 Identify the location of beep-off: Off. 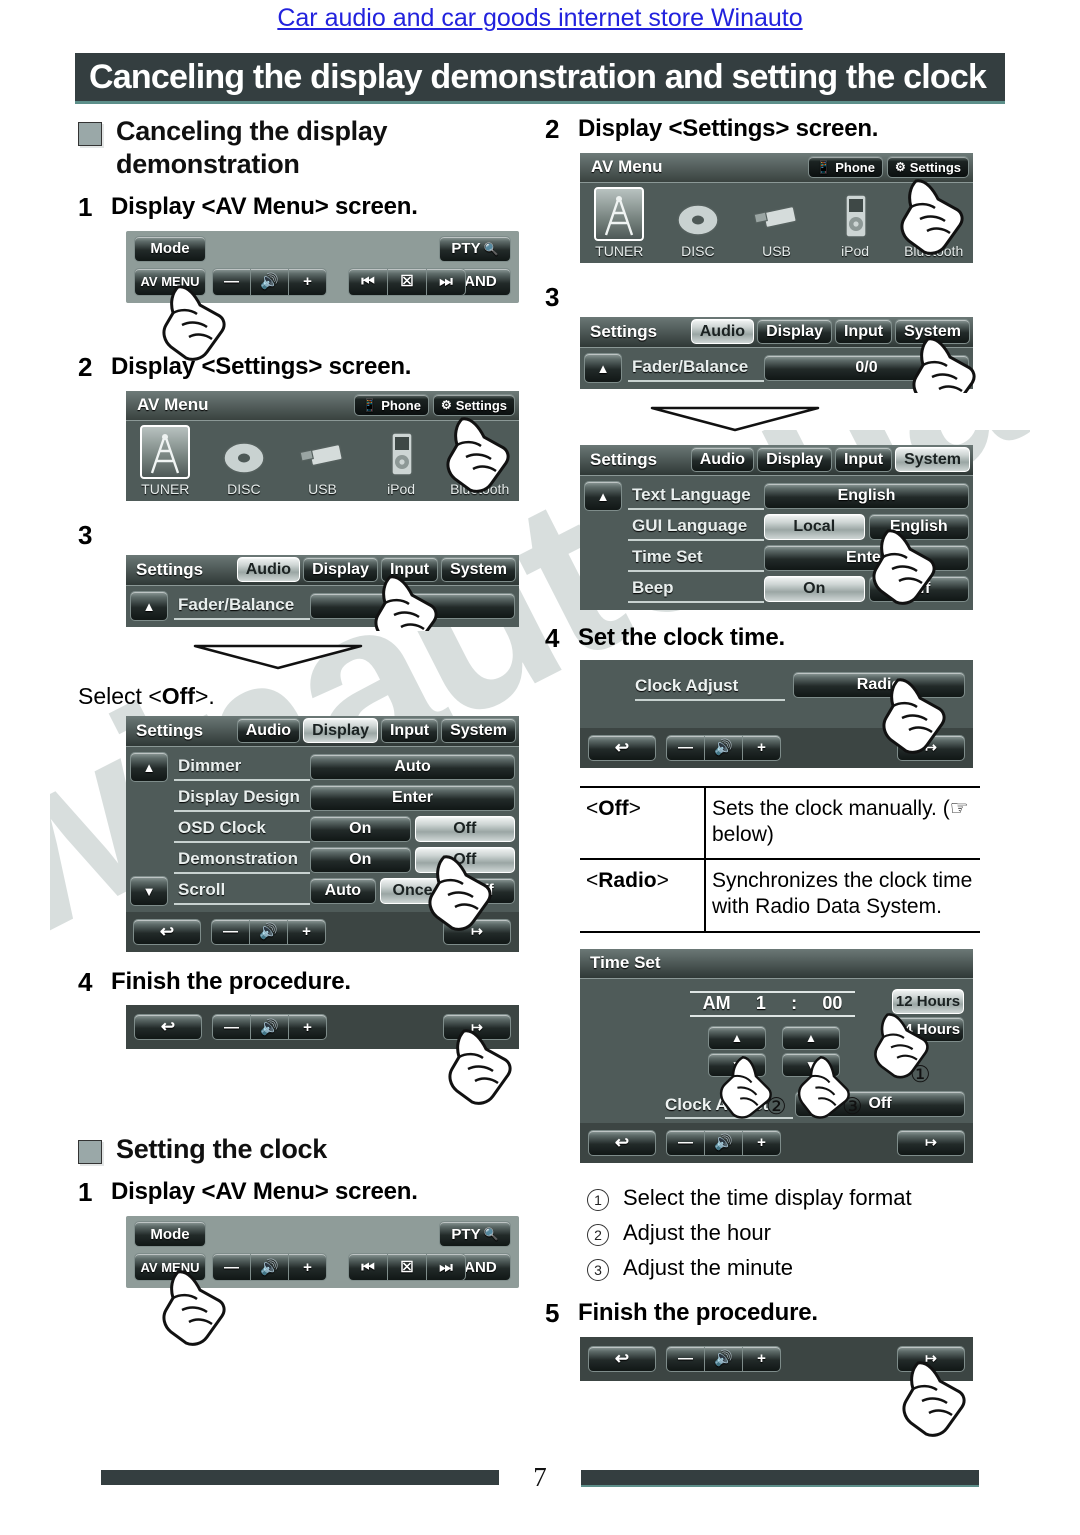
(918, 589).